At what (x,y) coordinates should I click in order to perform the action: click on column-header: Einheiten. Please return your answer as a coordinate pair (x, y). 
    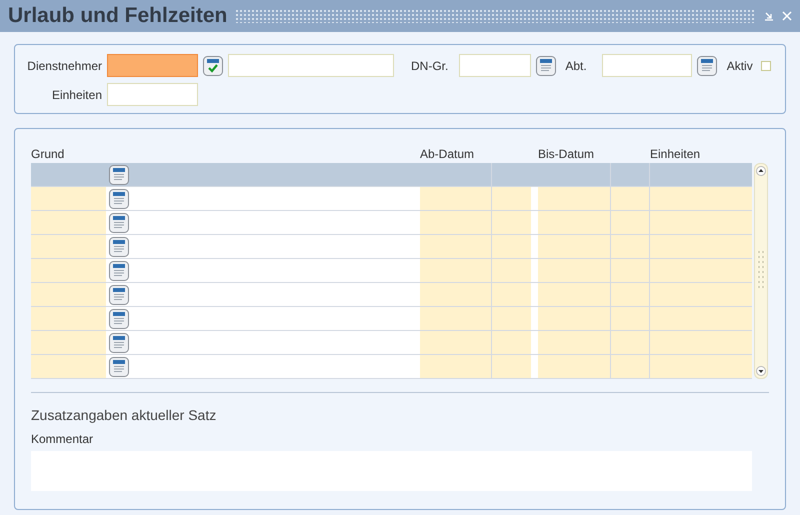
    Looking at the image, I should click on (675, 154).